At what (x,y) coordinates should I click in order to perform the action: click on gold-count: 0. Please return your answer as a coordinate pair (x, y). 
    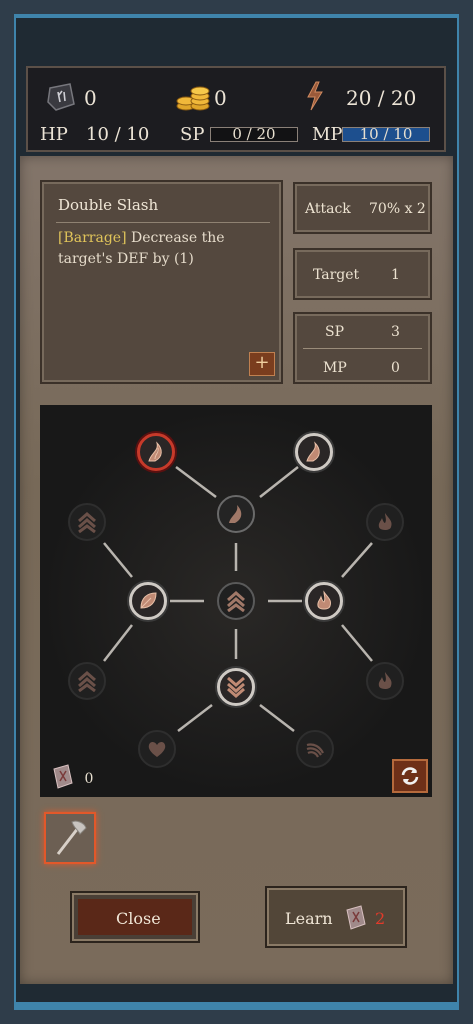
    Looking at the image, I should click on (220, 98).